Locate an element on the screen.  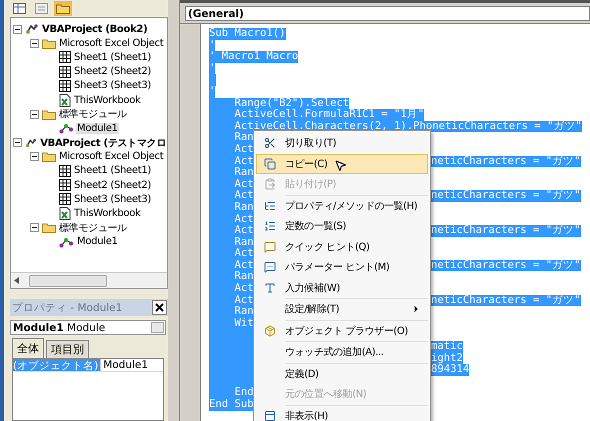
menu-item: 入力候補(W) is located at coordinates (342, 288).